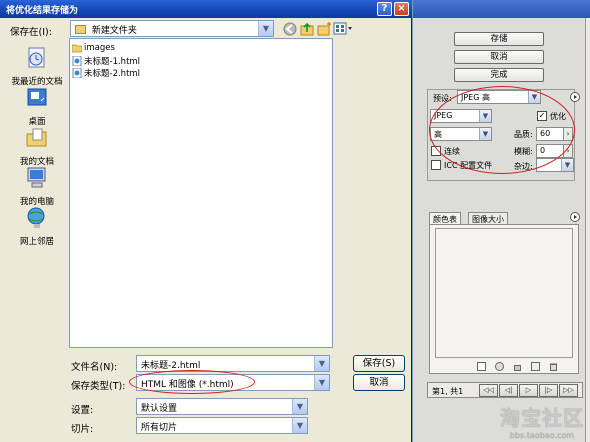 The height and width of the screenshot is (442, 590). What do you see at coordinates (384, 9) in the screenshot?
I see `help-button: ?` at bounding box center [384, 9].